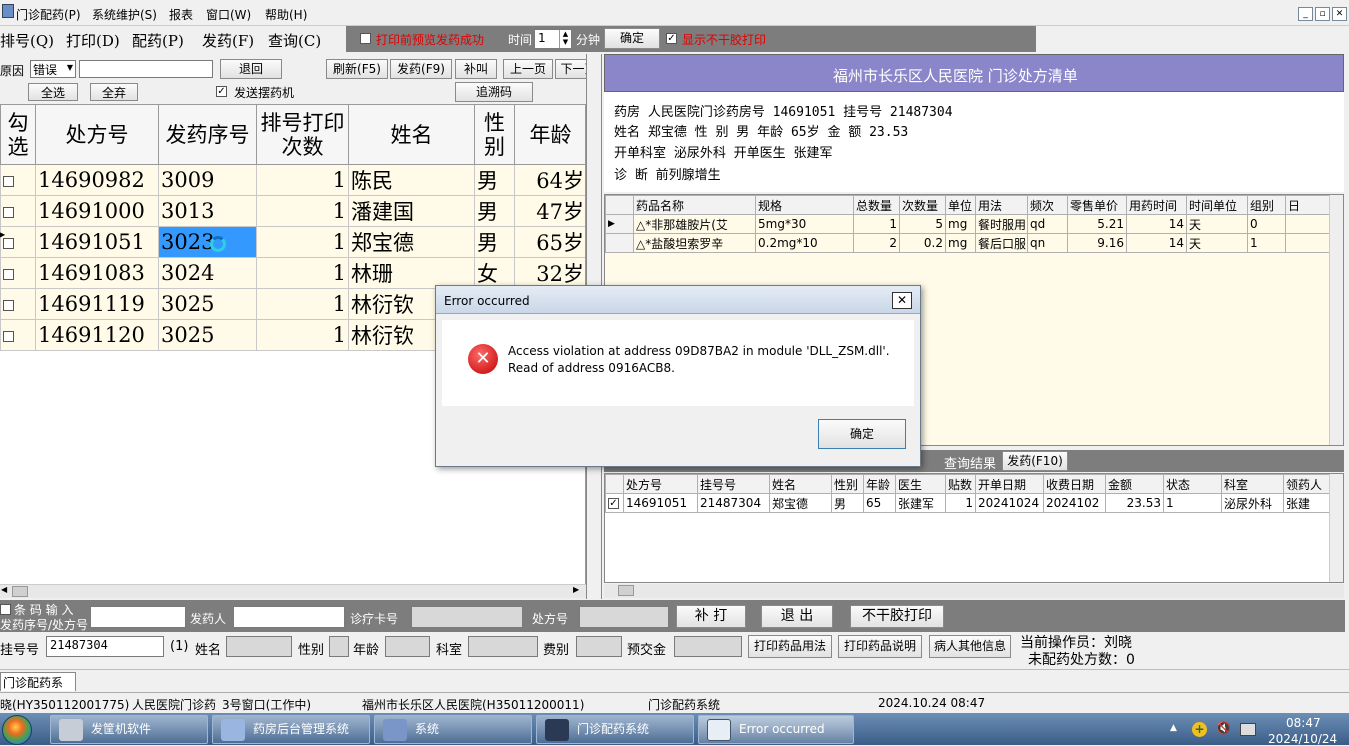 The image size is (1349, 746). Describe the element at coordinates (48, 14) in the screenshot. I see `menu-item-dispense: 门诊配药(P)` at that location.